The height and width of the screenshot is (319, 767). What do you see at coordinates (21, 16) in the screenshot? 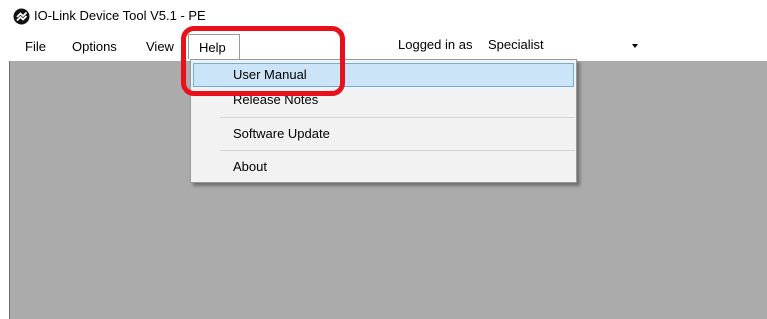
I see `device-tool-app-icon` at bounding box center [21, 16].